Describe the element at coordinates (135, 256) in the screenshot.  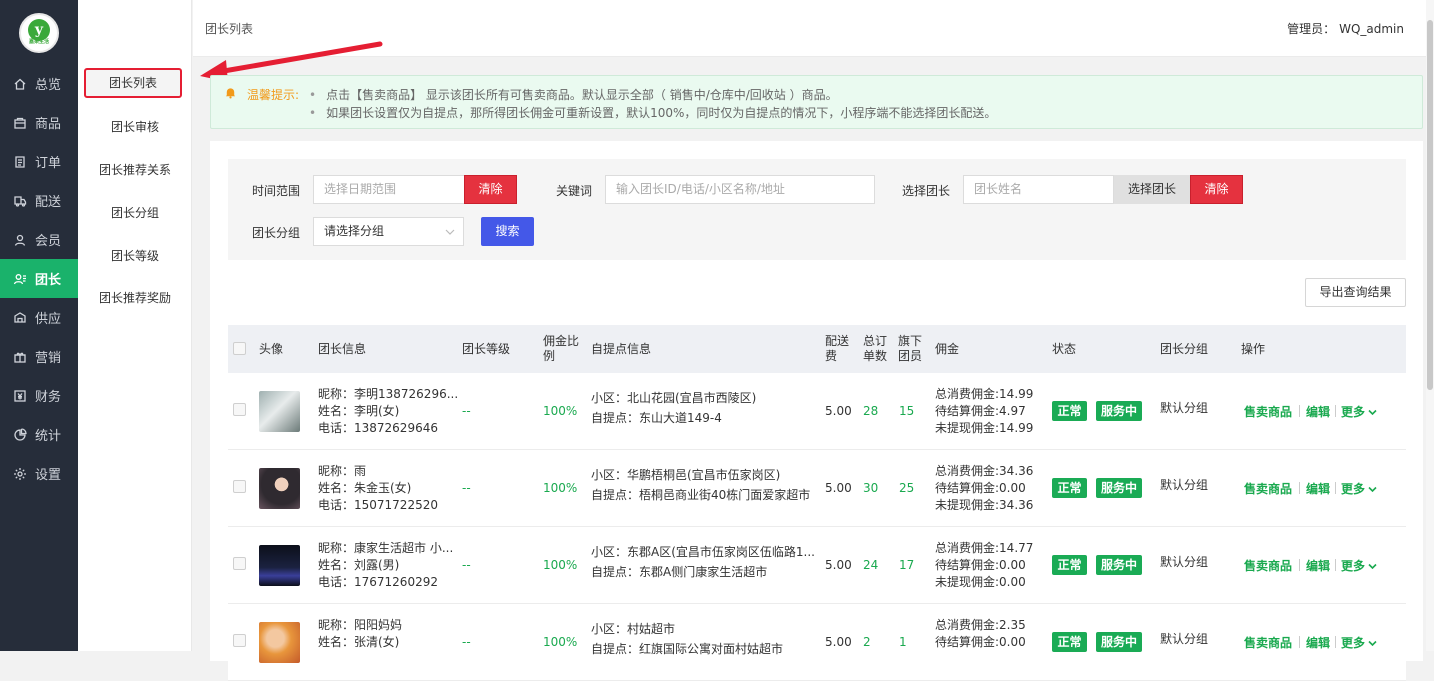
I see `subnav-item-leader-level: 团长等级` at that location.